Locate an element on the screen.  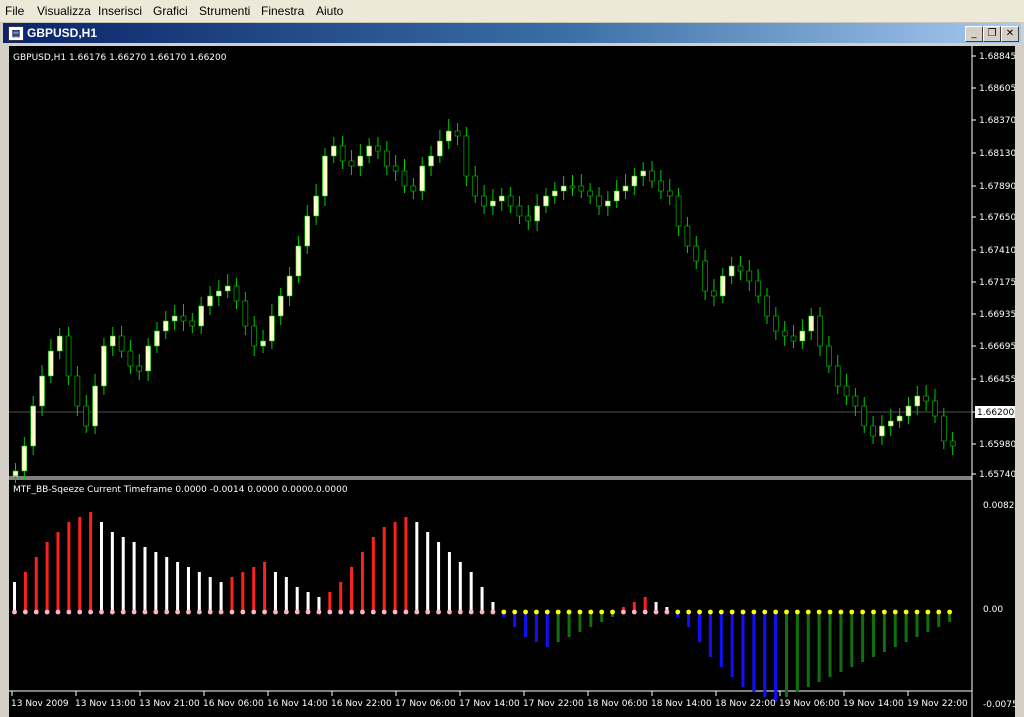
menu-strumenti: Strumenti is located at coordinates (224, 11).